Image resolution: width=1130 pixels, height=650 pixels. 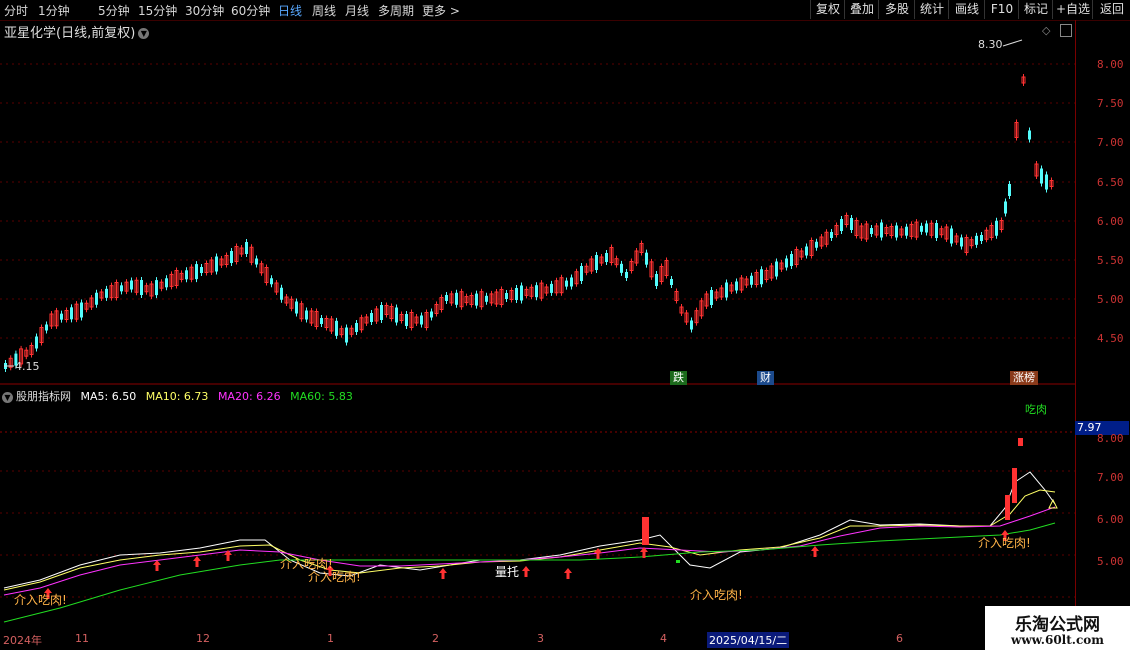 I want to click on y-tick: 4.50, so click(x=1110, y=338).